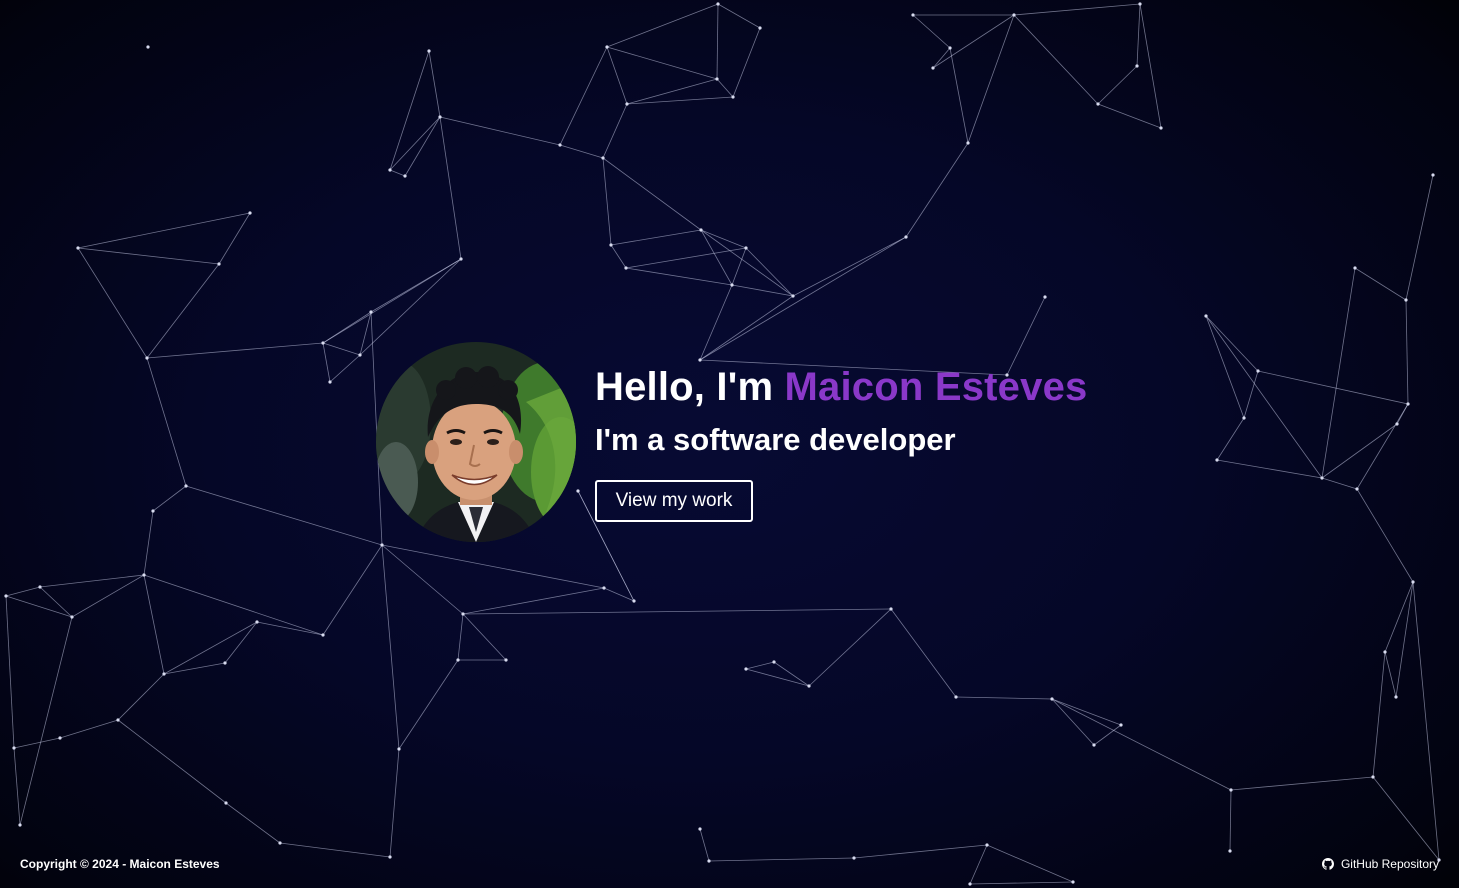  What do you see at coordinates (1389, 864) in the screenshot?
I see `github-repository-label: GitHub Repository` at bounding box center [1389, 864].